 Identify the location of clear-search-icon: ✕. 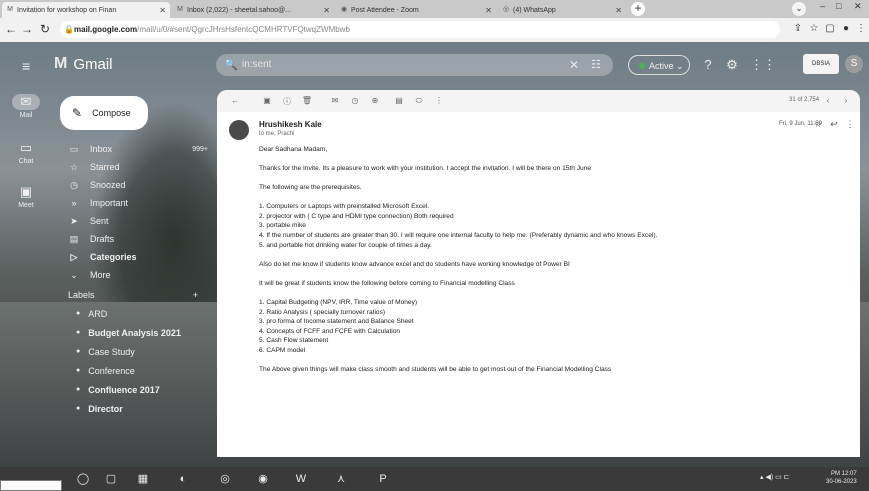
(574, 65).